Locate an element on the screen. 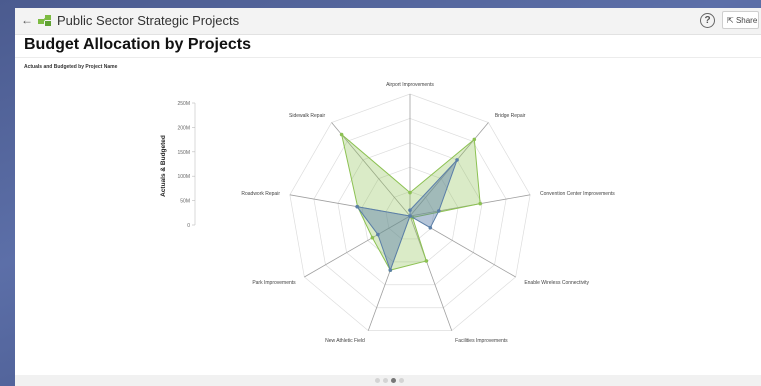 The height and width of the screenshot is (386, 761). category-label: Park Improvements is located at coordinates (274, 283).